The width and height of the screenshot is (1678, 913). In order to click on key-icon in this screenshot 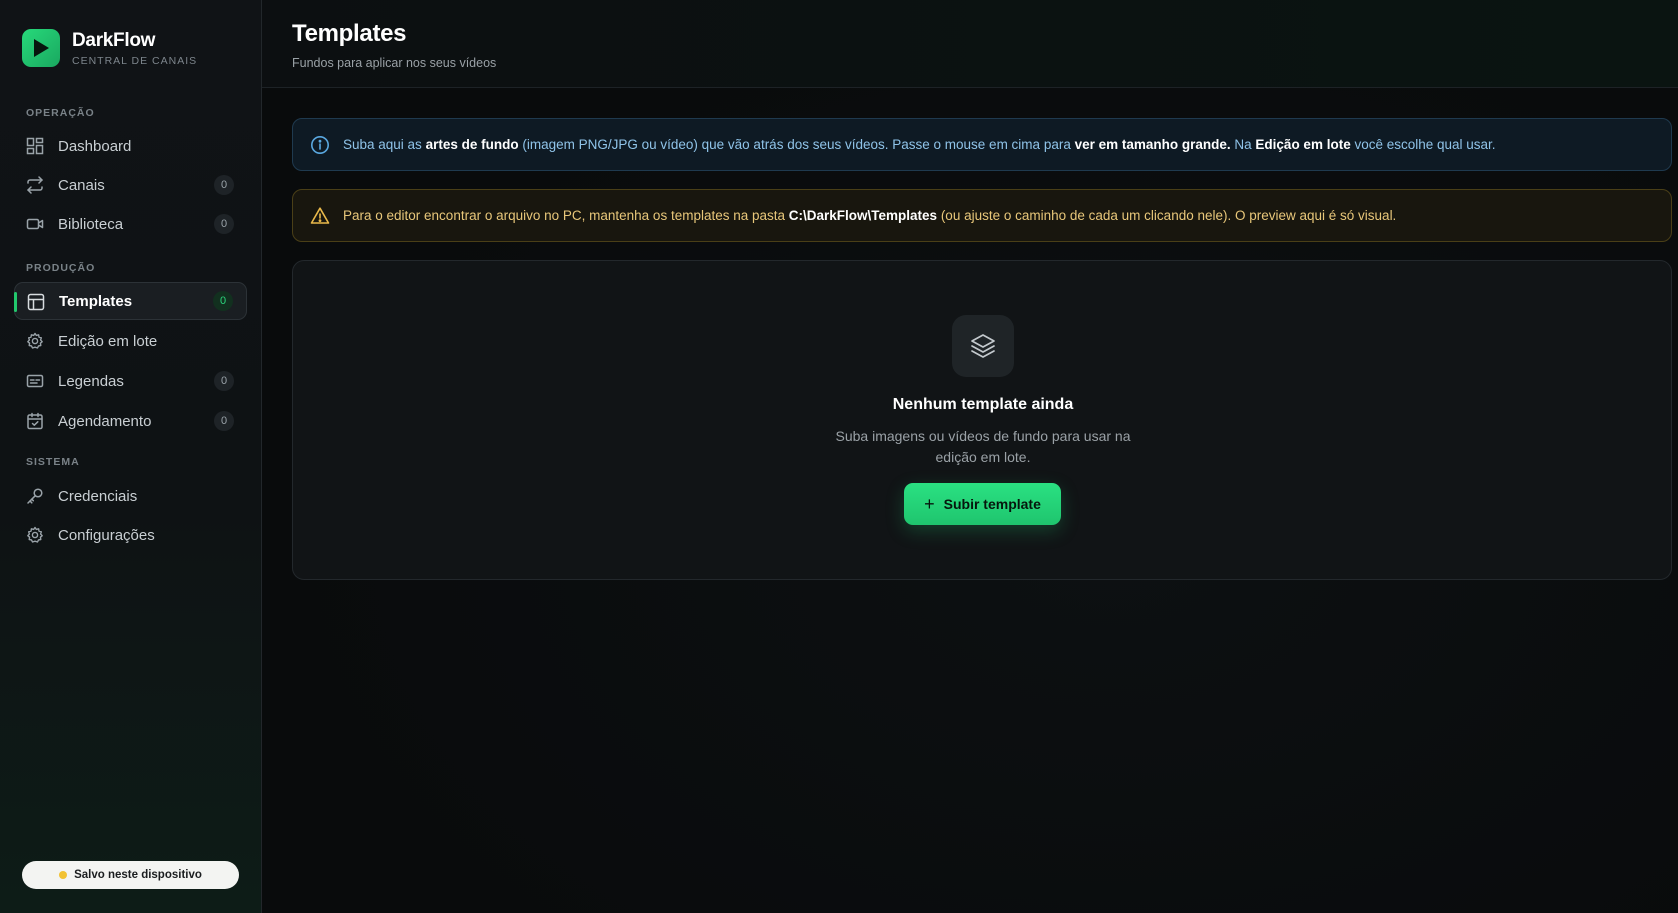, I will do `click(35, 496)`.